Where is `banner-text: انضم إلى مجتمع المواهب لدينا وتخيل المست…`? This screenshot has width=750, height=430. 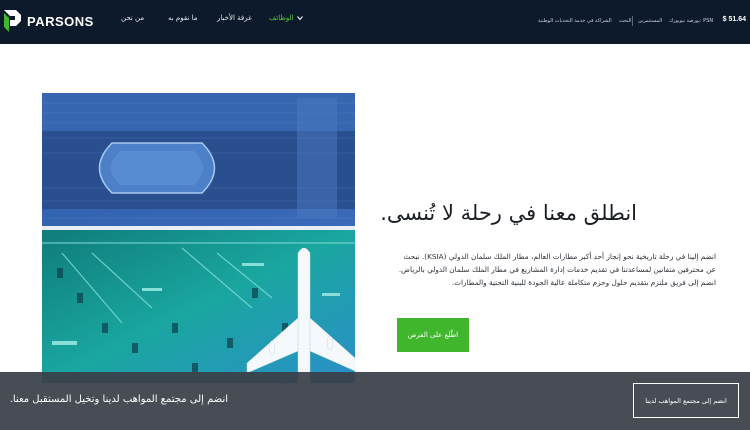 banner-text: انضم إلى مجتمع المواهب لدينا وتخيل المست… is located at coordinates (118, 399).